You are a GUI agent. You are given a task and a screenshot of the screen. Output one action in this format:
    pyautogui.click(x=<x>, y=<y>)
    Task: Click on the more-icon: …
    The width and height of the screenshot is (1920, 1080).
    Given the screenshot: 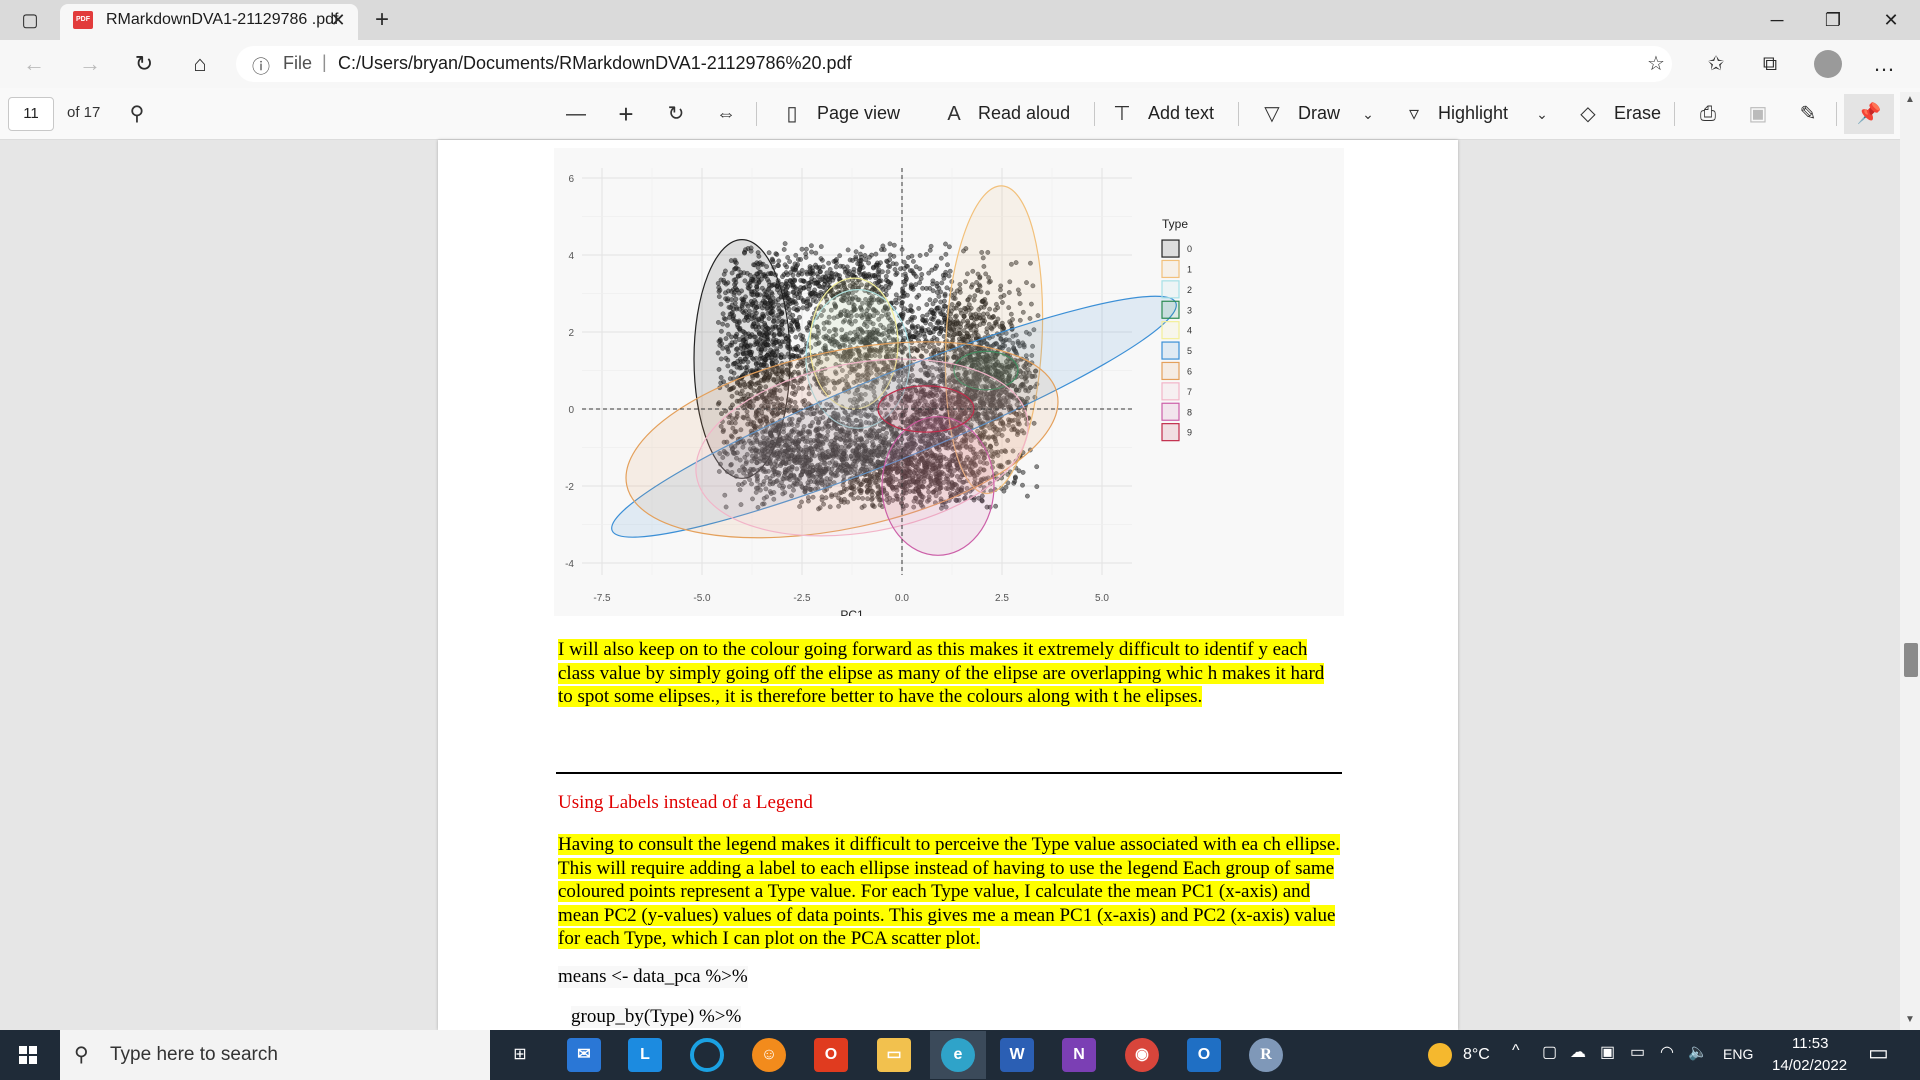 What is the action you would take?
    pyautogui.click(x=1884, y=64)
    